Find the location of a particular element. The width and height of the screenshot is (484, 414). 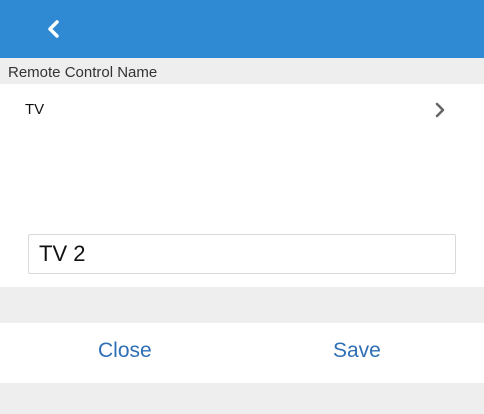

bottom-band is located at coordinates (242, 398).